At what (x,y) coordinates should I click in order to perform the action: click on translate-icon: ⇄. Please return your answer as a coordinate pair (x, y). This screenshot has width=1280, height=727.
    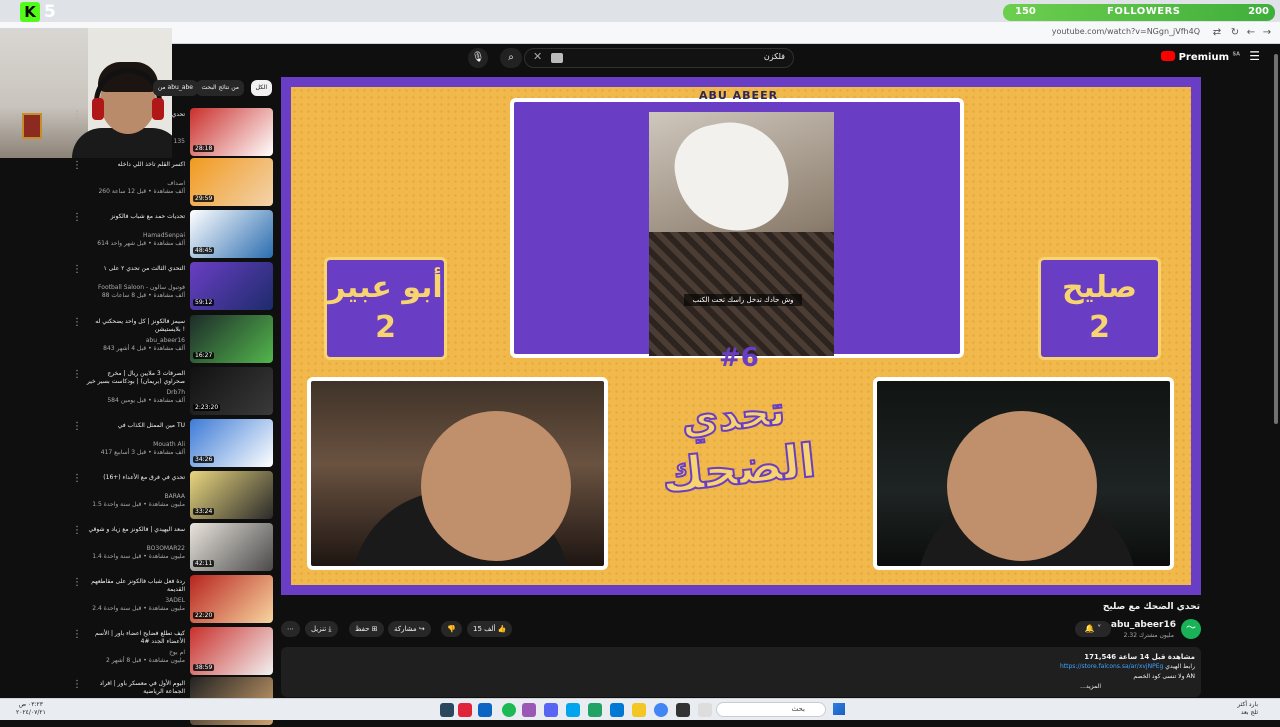
    Looking at the image, I should click on (1217, 33).